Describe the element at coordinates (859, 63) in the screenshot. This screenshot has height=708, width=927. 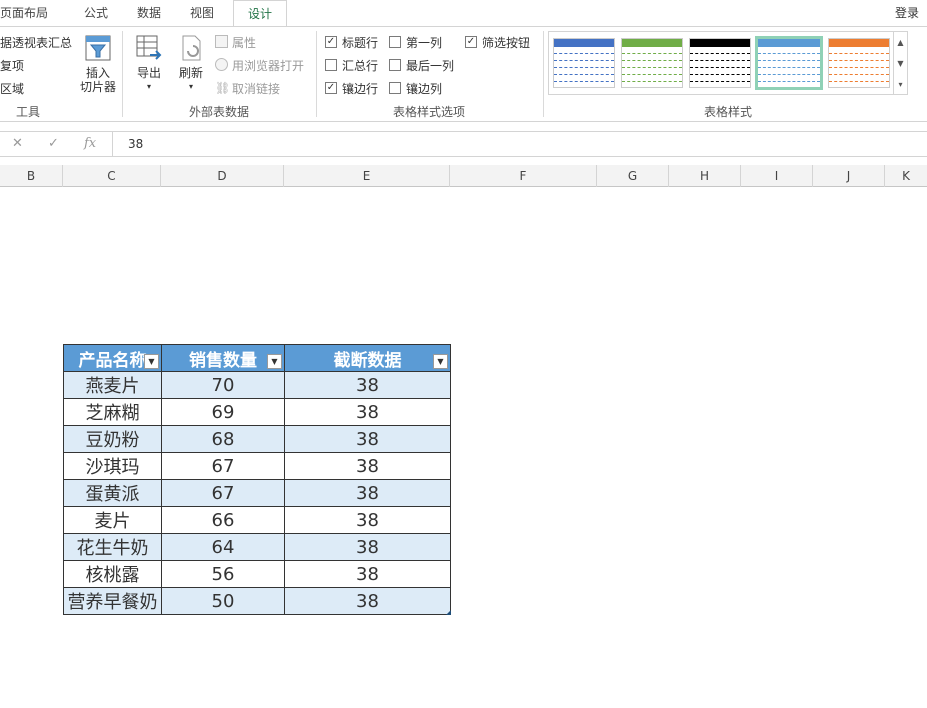
I see `table-style-orange` at that location.